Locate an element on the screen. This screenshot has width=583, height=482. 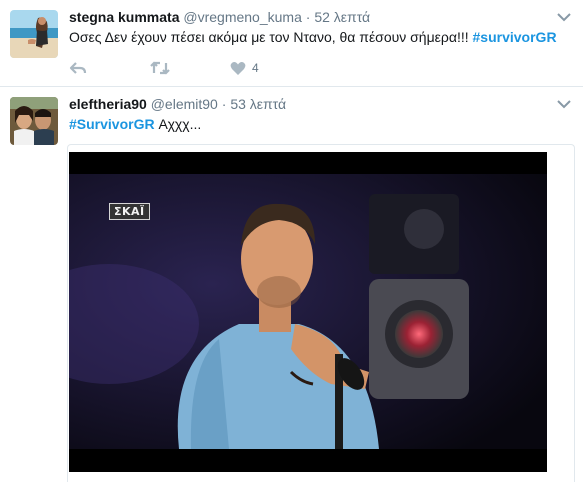
display-name: eleftheria90 is located at coordinates (108, 104).